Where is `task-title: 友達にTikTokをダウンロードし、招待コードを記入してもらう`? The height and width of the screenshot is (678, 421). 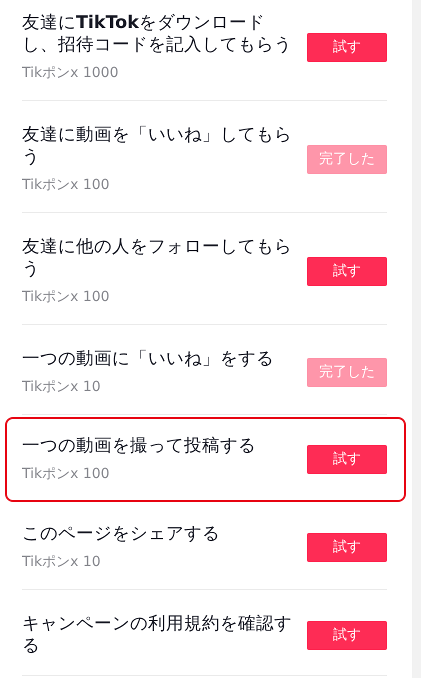 task-title: 友達にTikTokをダウンロードし、招待コードを記入してもらう is located at coordinates (157, 34).